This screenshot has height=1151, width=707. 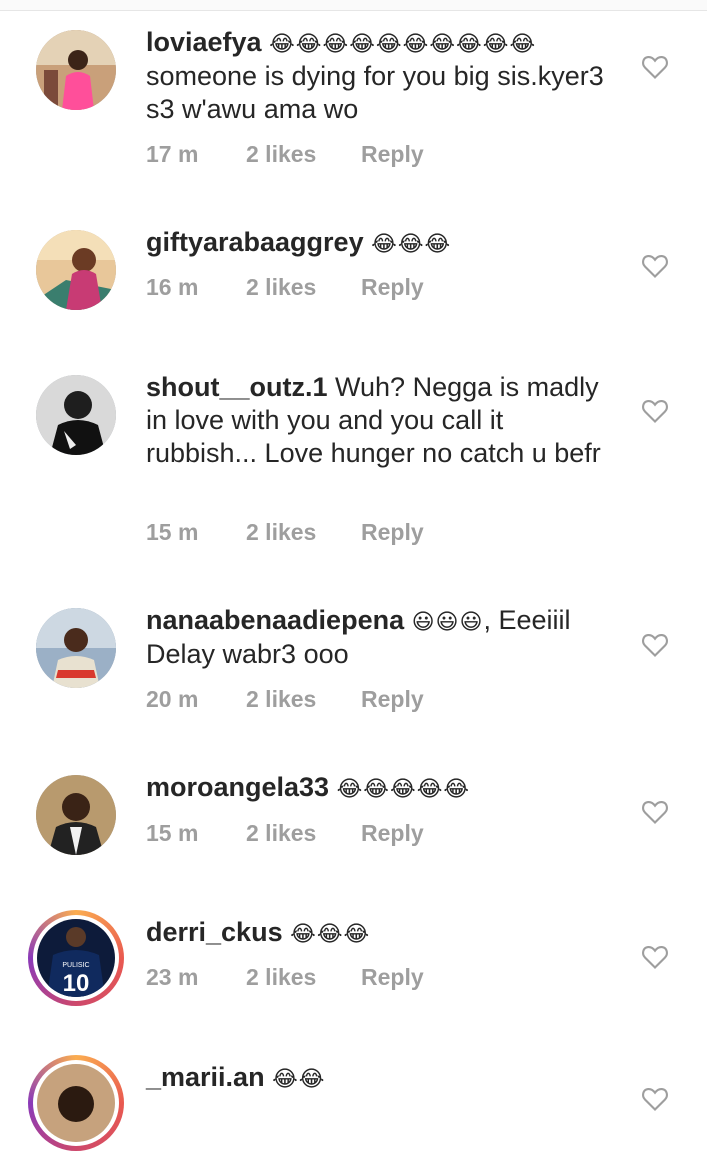 What do you see at coordinates (172, 699) in the screenshot?
I see `comment-time: 20 m` at bounding box center [172, 699].